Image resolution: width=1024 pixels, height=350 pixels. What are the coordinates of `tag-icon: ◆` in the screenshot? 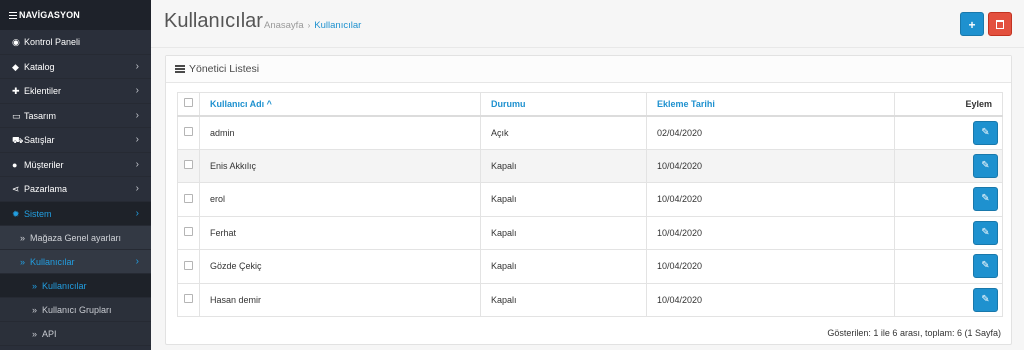 It's located at (15, 66).